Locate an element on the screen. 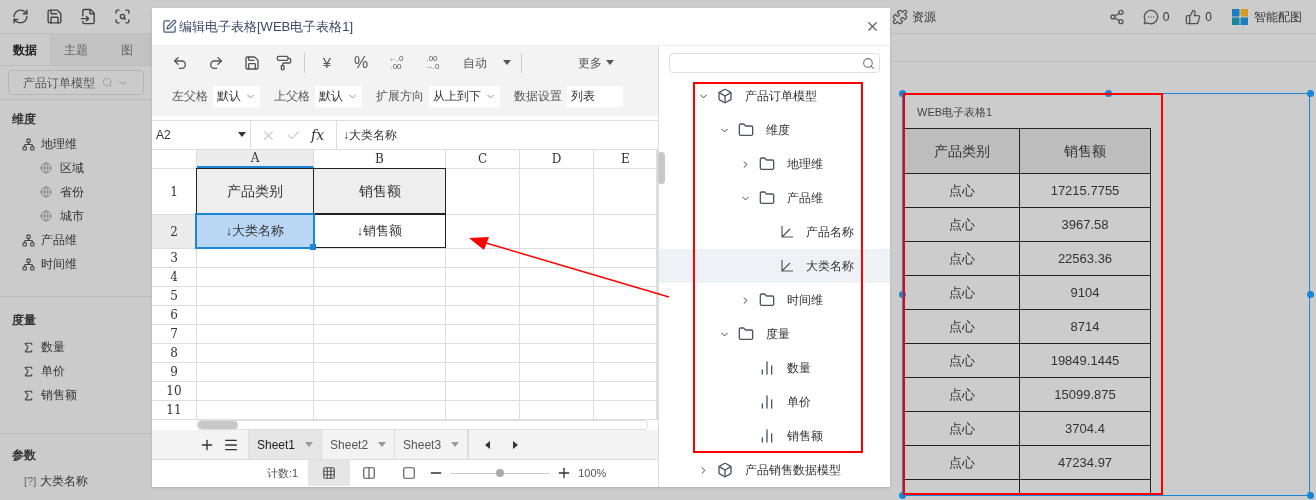  dimension-item: 时间维 is located at coordinates (76, 264).